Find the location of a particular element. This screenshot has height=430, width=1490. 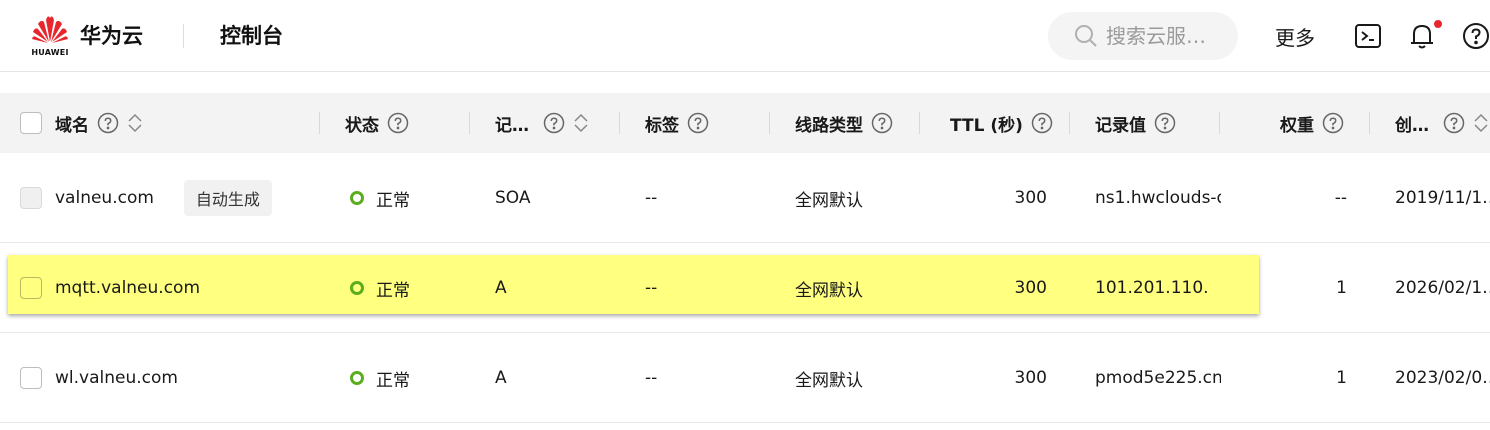

global-search is located at coordinates (1143, 36).